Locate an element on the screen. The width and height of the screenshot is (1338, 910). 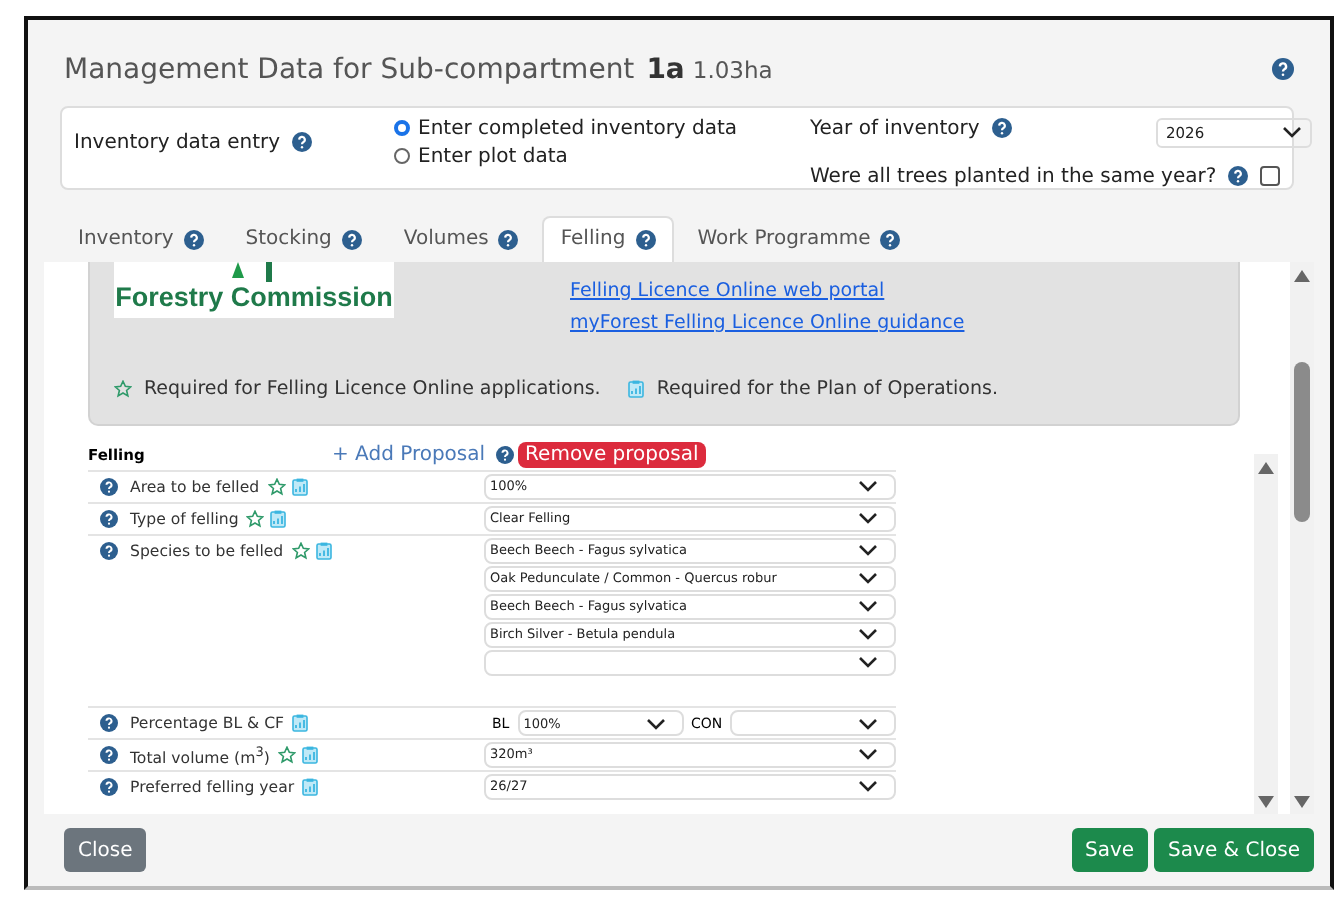
save-and-close-button: Save & Close is located at coordinates (1234, 850).